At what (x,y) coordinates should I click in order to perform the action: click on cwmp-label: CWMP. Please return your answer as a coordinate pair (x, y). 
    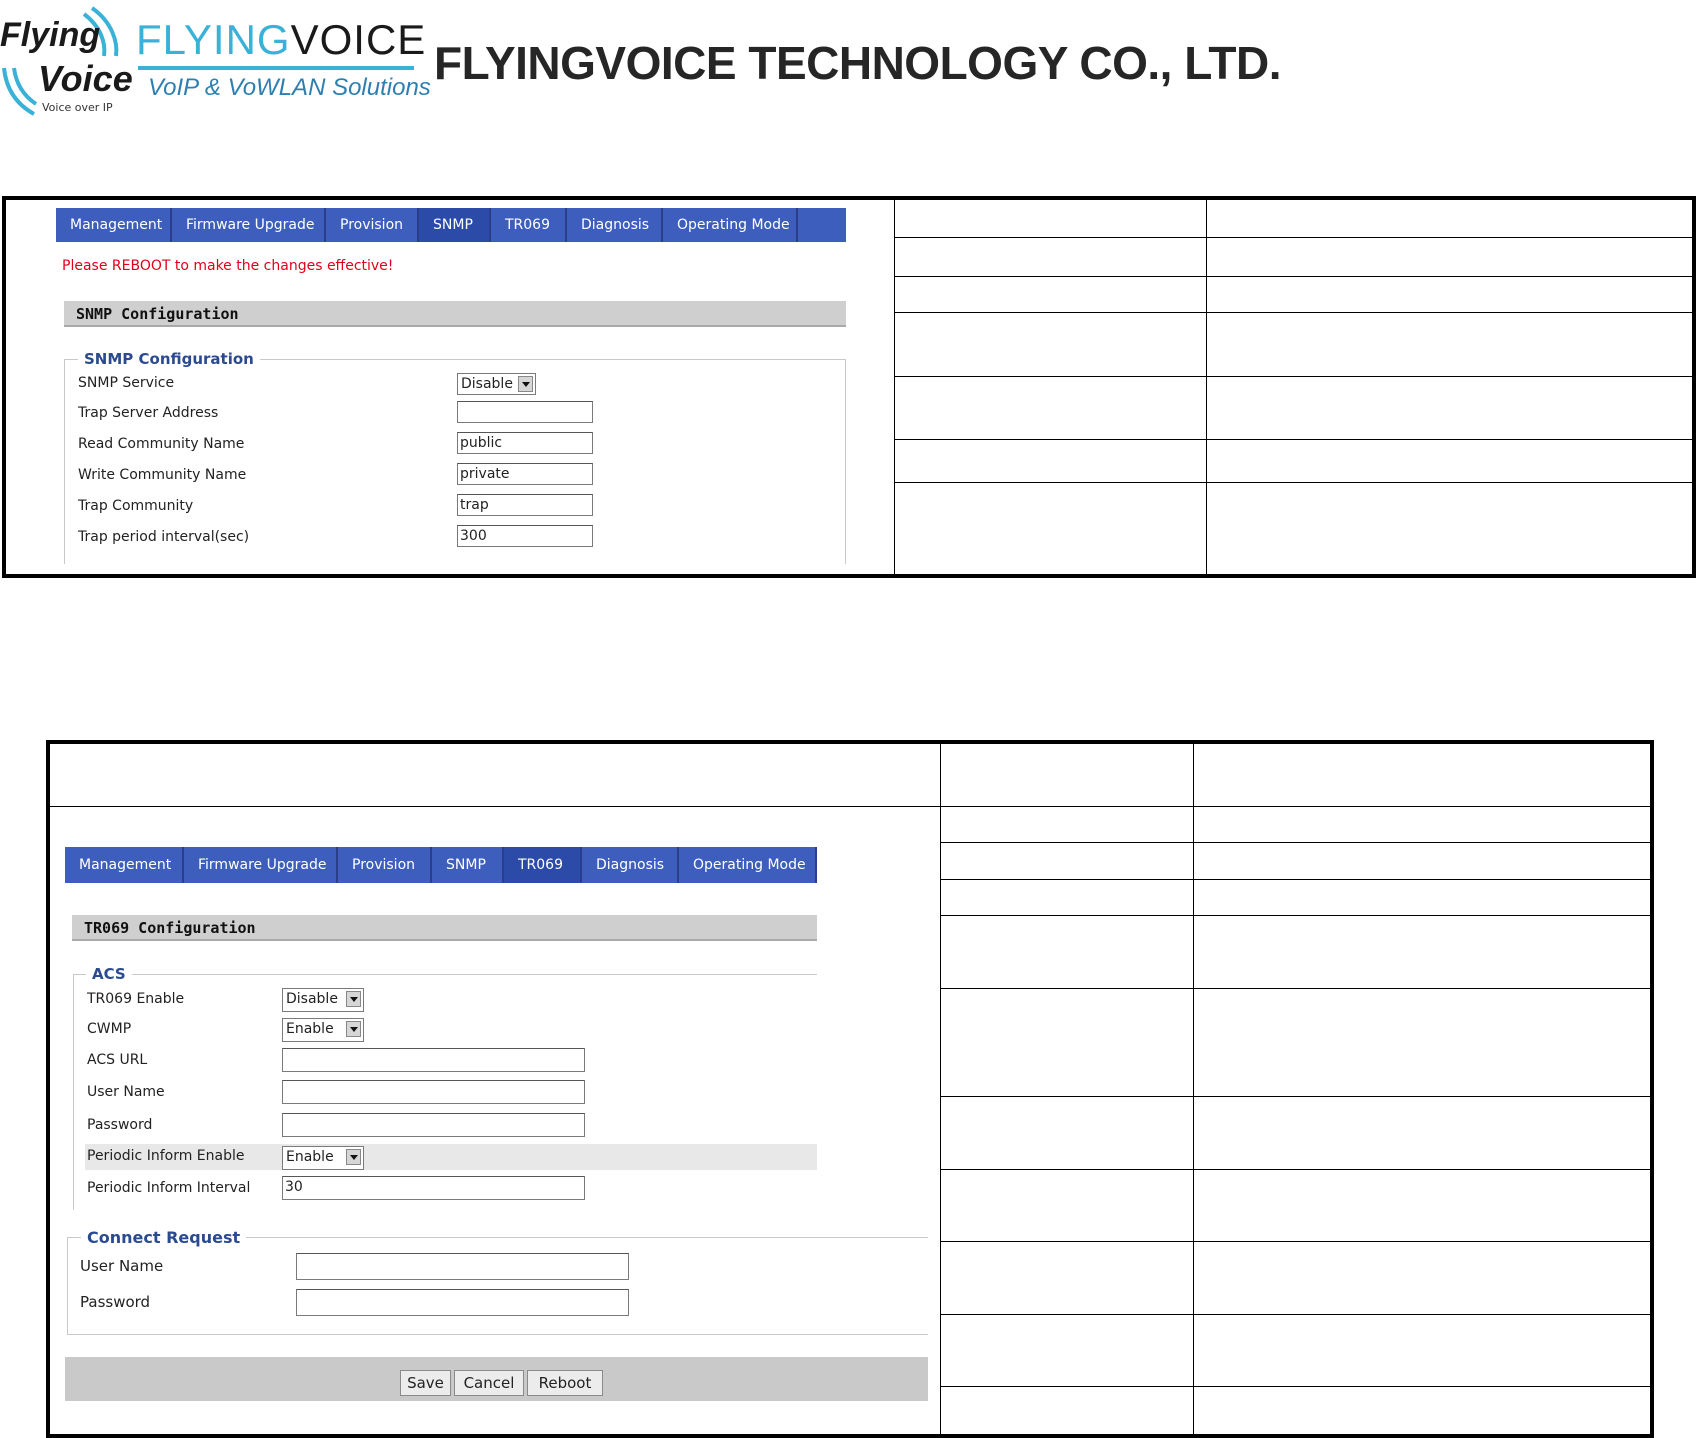
    Looking at the image, I should click on (109, 1029).